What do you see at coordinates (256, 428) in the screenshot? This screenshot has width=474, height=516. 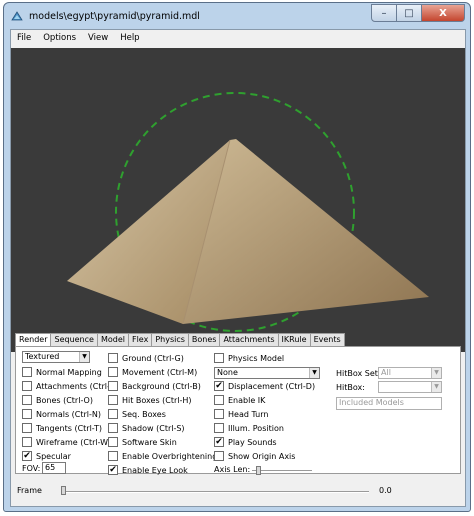 I see `checkbox-label: Illum. Position` at bounding box center [256, 428].